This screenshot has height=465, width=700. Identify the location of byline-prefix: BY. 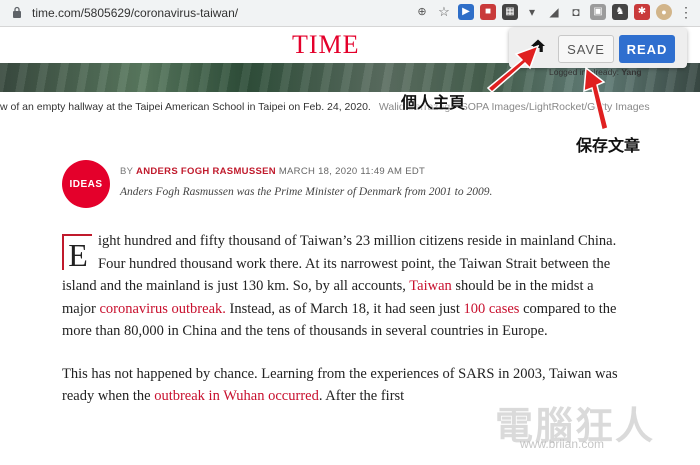
(128, 171).